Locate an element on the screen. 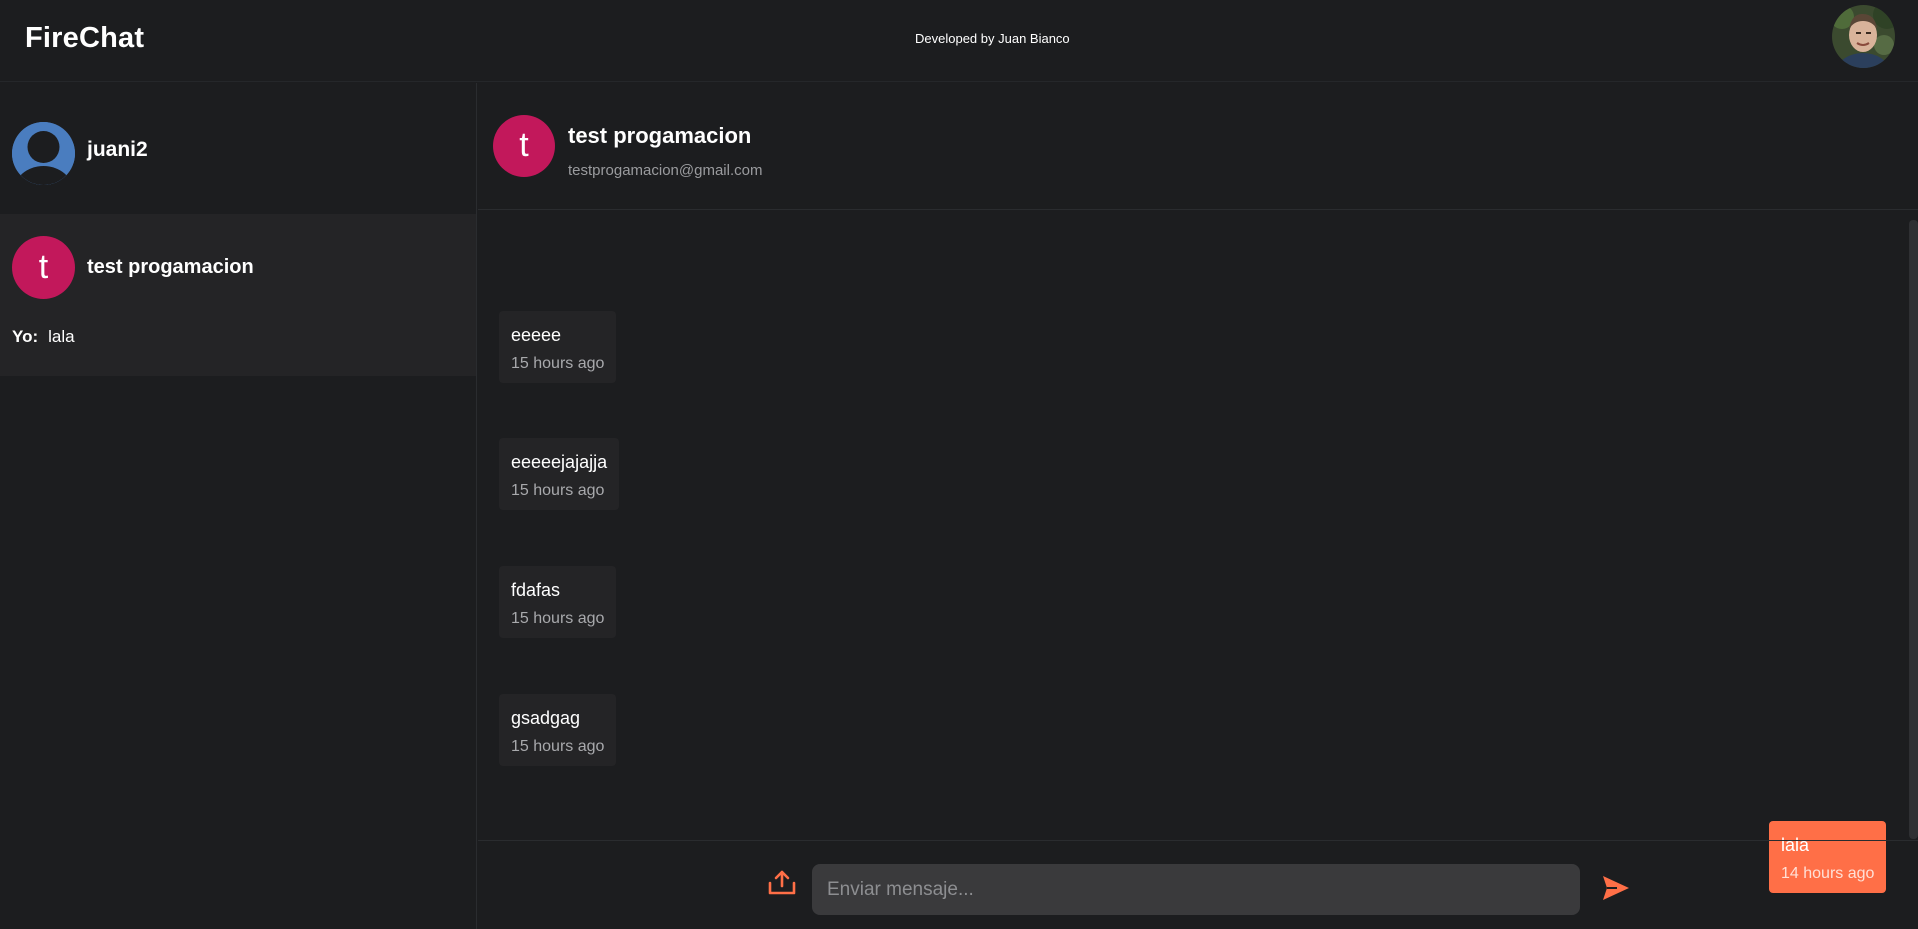  conversation-item: t test progamacion Yo: lala is located at coordinates (238, 295).